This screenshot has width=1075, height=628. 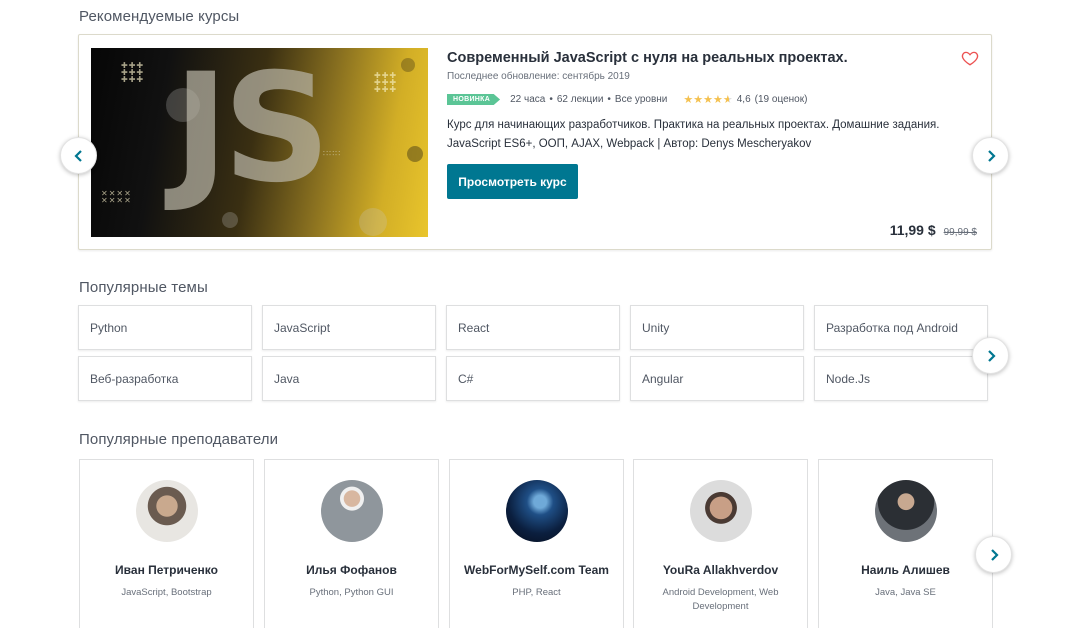 I want to click on instructor-topics: PHP, React, so click(x=536, y=592).